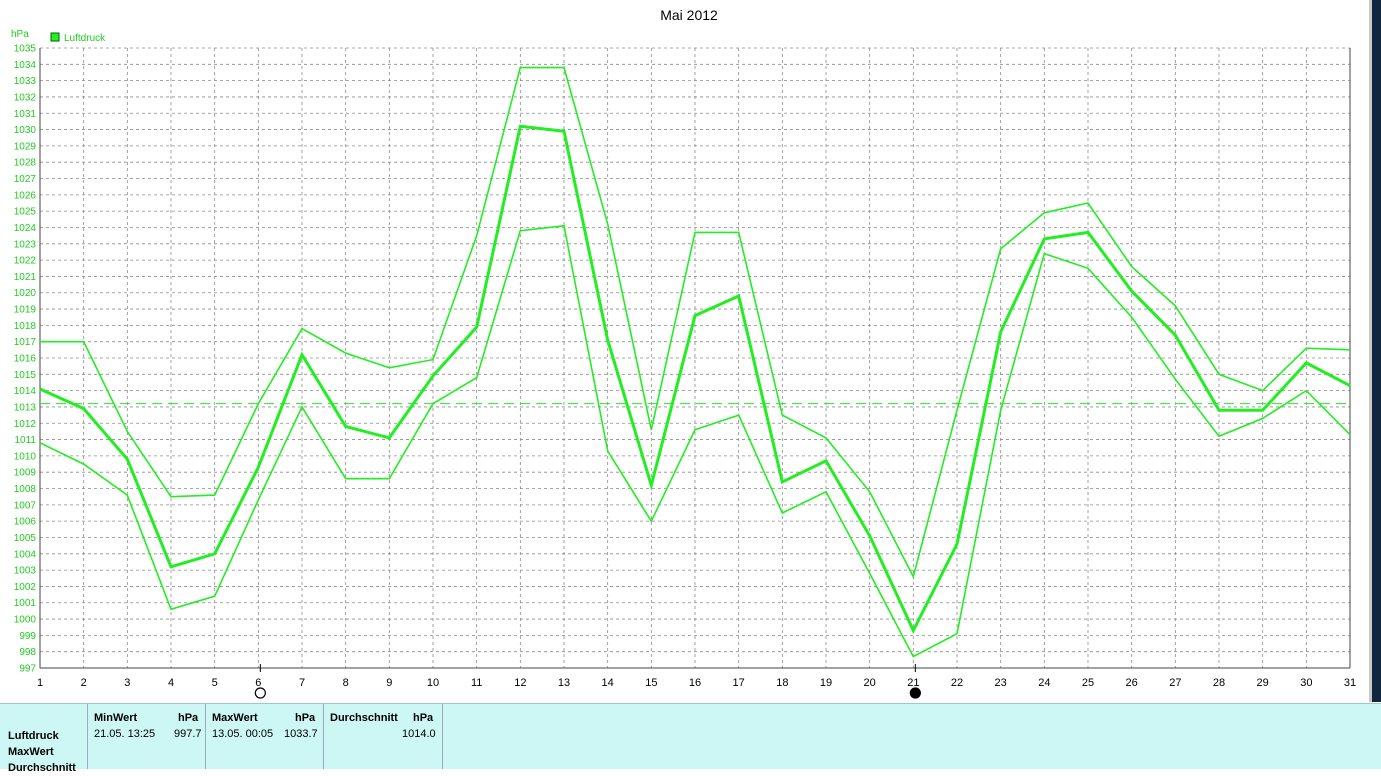 This screenshot has width=1381, height=776. Describe the element at coordinates (25, 456) in the screenshot. I see `y-tick-label: 1010` at that location.